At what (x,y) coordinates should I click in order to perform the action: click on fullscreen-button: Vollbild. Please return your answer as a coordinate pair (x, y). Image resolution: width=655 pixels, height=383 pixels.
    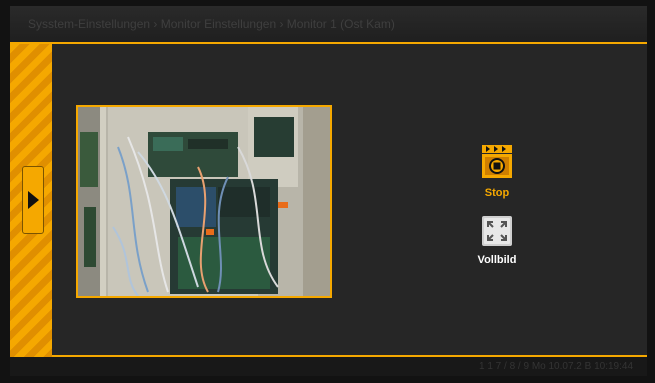
    Looking at the image, I should click on (497, 240).